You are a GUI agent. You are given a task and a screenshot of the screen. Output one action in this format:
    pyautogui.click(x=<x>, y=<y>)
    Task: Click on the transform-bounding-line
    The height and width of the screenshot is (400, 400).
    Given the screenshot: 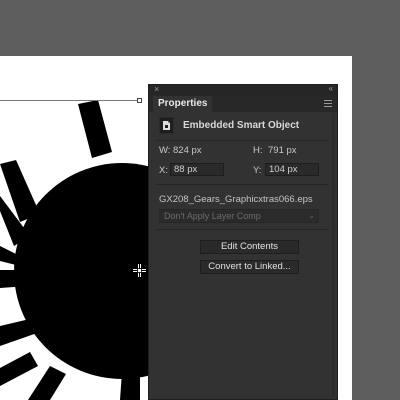 What is the action you would take?
    pyautogui.click(x=69, y=100)
    